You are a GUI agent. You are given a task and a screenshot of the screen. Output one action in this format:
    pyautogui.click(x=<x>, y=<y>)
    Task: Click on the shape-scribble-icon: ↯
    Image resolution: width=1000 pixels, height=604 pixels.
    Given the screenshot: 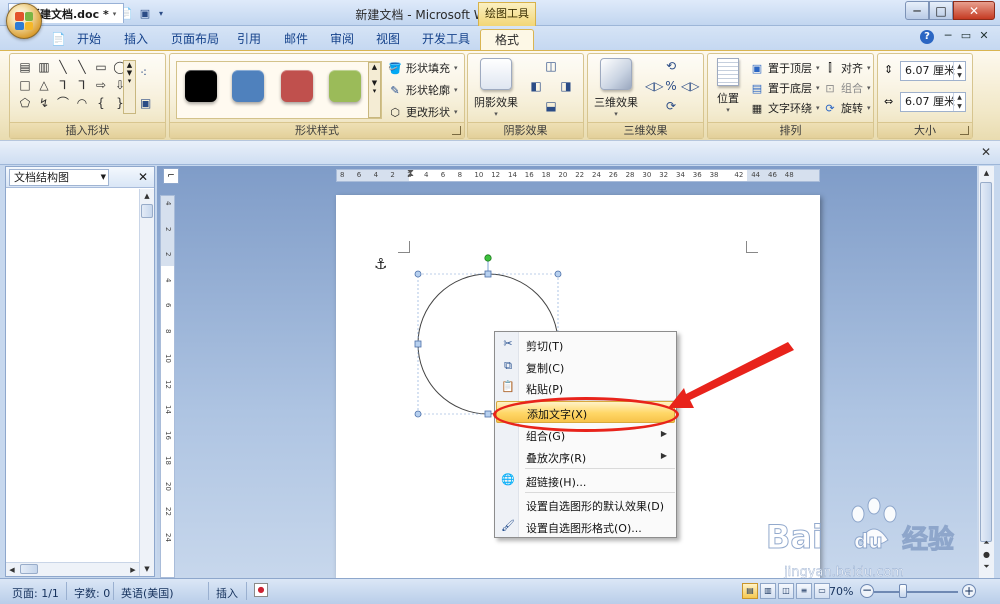 What is the action you would take?
    pyautogui.click(x=44, y=103)
    